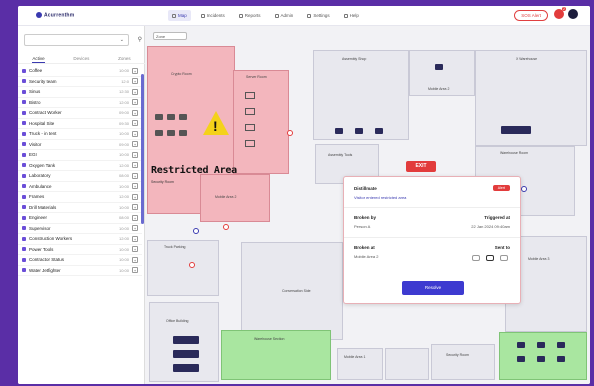 The width and height of the screenshot is (594, 386). I want to click on list-item: Water Jetfighter 10:00 +, so click(80, 271).